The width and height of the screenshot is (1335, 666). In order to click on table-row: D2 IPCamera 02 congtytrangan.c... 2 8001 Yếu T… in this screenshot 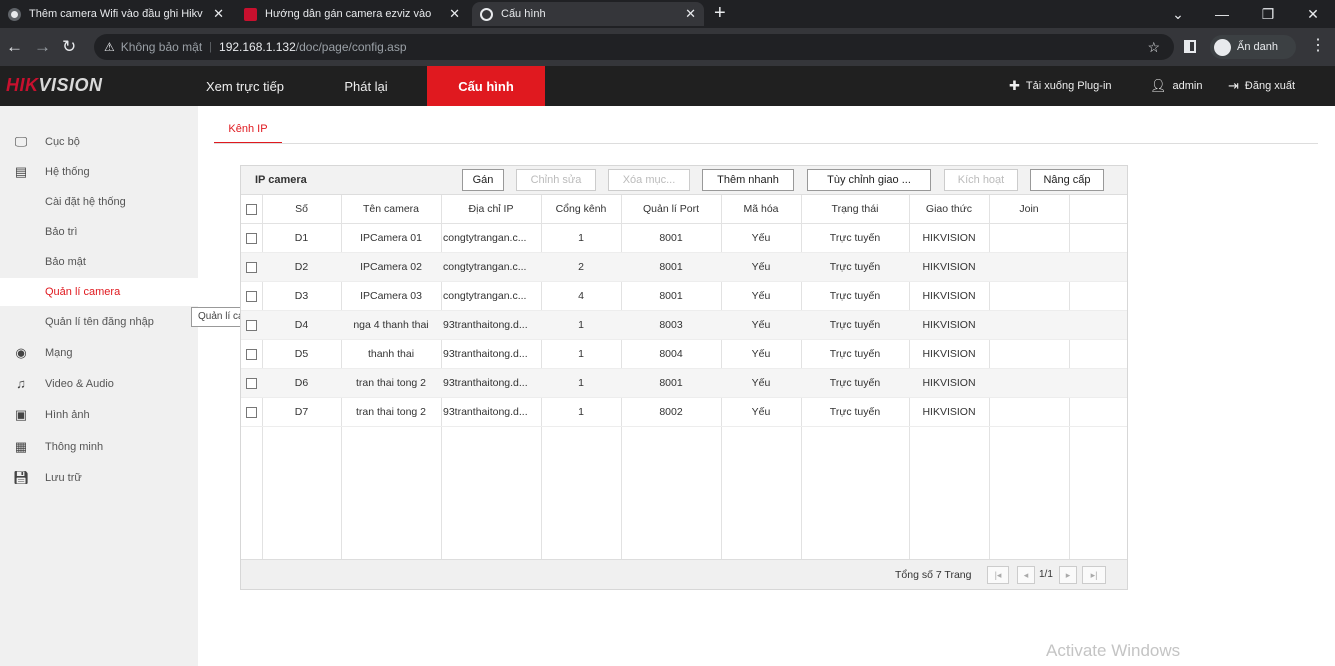, I will do `click(684, 267)`.